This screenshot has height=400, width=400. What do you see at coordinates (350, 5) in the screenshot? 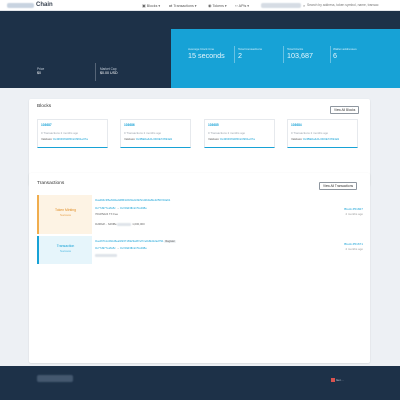
I see `search-input` at bounding box center [350, 5].